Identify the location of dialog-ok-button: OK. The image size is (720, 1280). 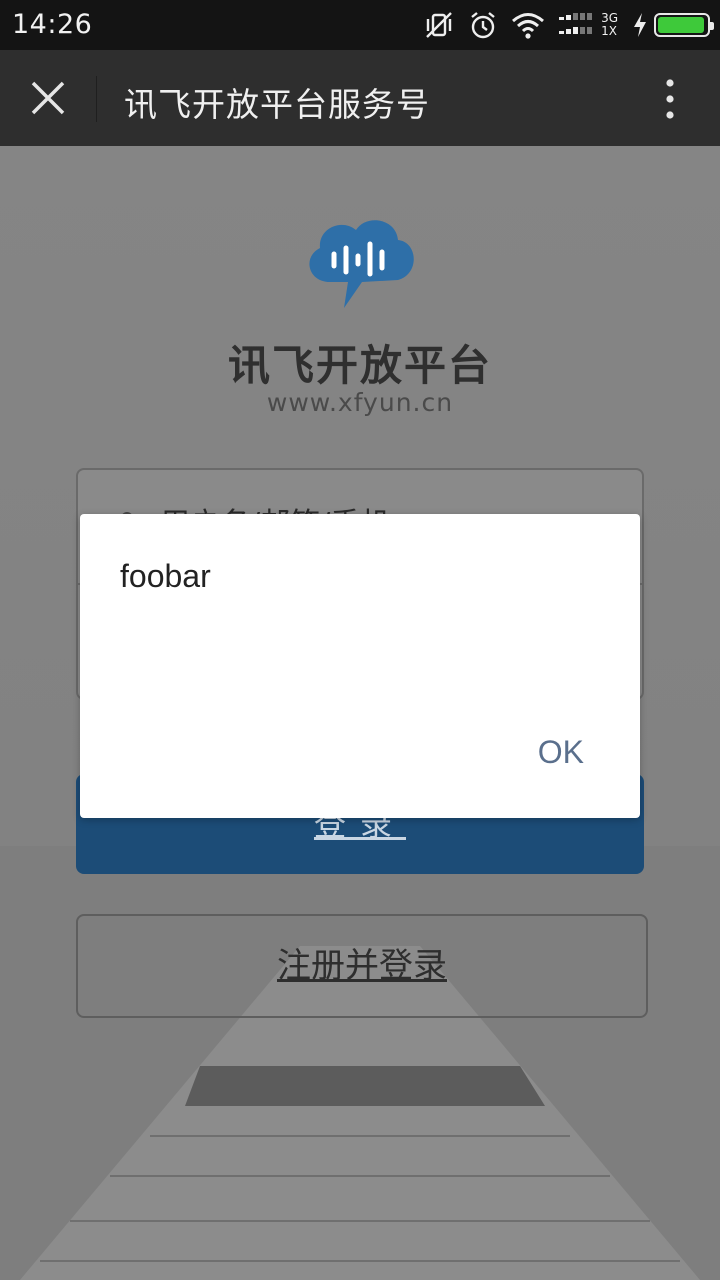
(561, 752).